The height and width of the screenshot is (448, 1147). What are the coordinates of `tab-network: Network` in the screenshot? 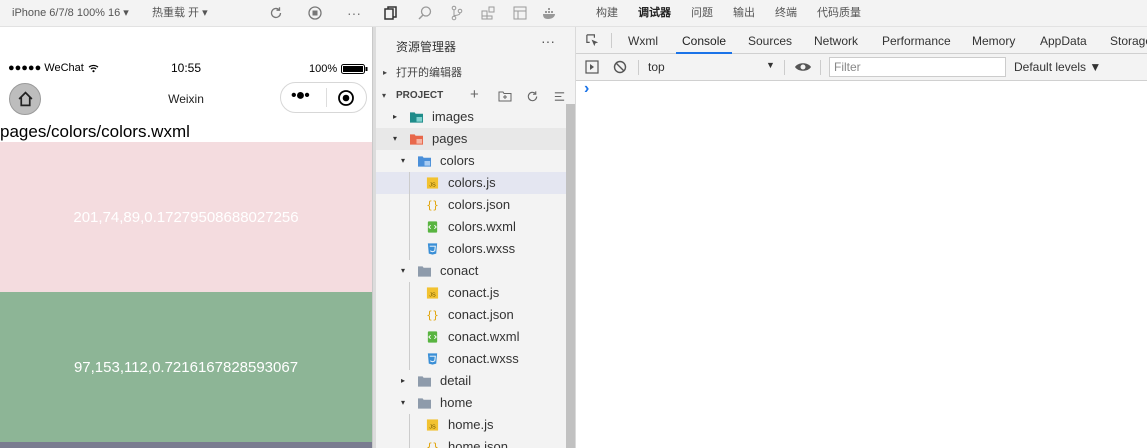 It's located at (836, 40).